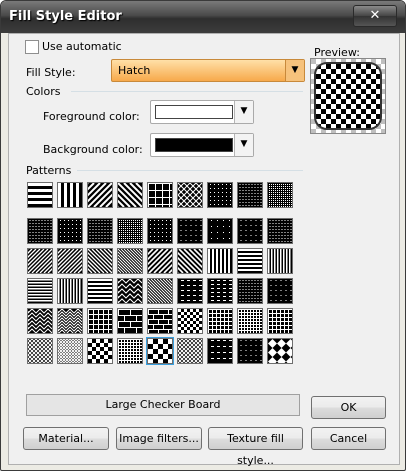 The width and height of the screenshot is (406, 471). I want to click on foreground-color-picker: ▼, so click(202, 112).